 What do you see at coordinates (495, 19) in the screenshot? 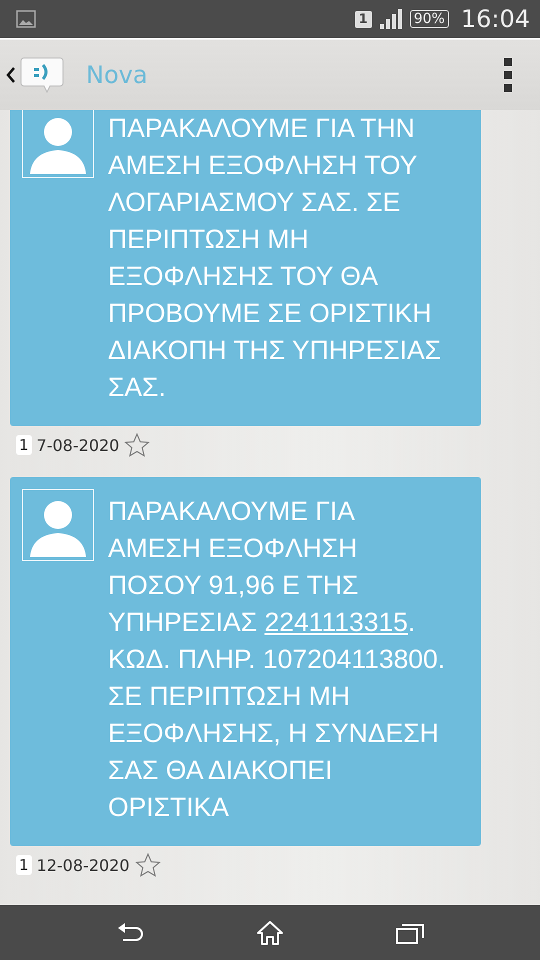
I see `clock-time: 16:04` at bounding box center [495, 19].